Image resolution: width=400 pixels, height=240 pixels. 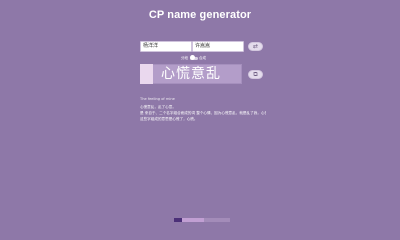 I want to click on copy-button: ⧉, so click(x=255, y=74).